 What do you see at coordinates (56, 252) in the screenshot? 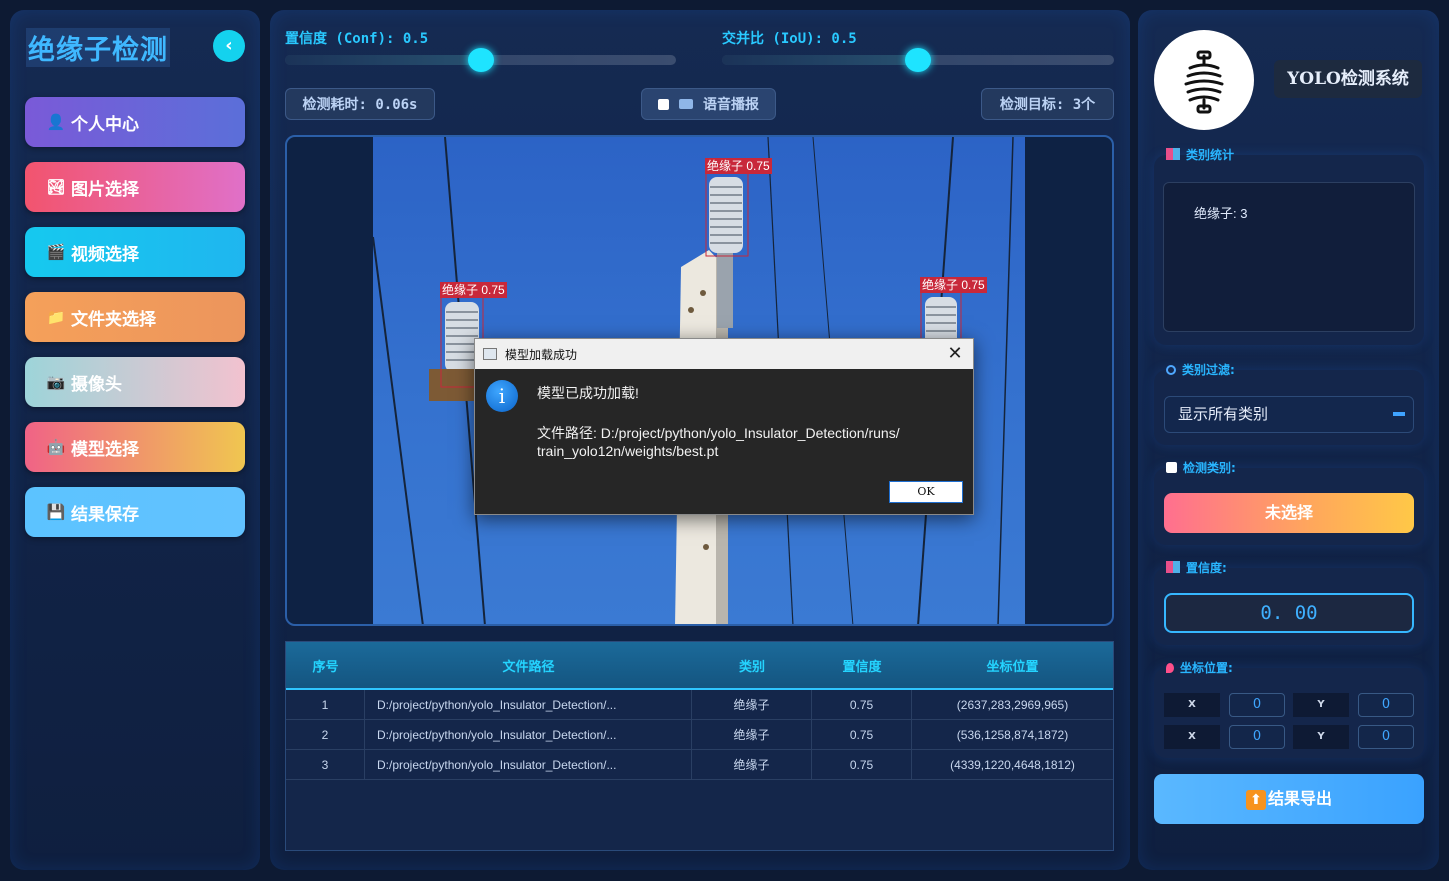
I see `film-icon: 🎬` at bounding box center [56, 252].